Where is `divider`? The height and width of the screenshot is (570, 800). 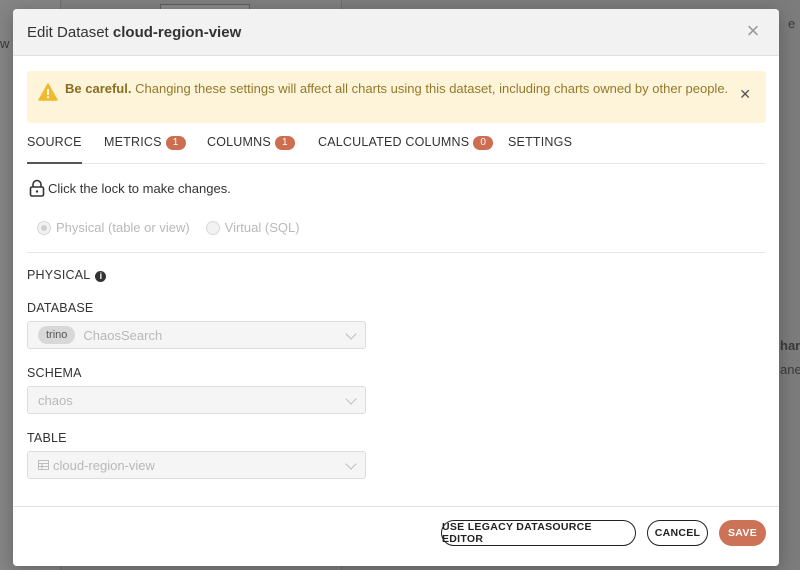 divider is located at coordinates (396, 252).